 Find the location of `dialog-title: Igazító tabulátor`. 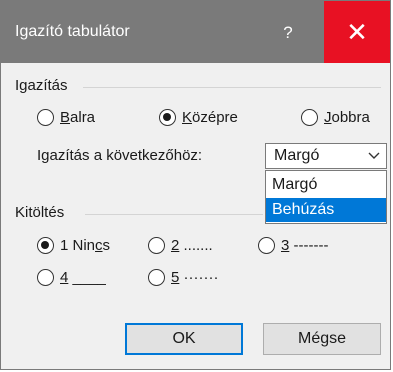

dialog-title: Igazító tabulátor is located at coordinates (72, 31).